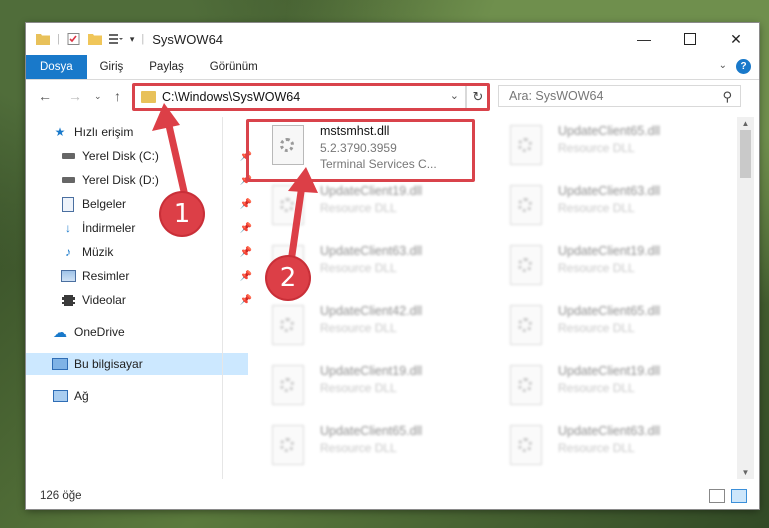 This screenshot has height=528, width=769. I want to click on sidebar-item-this-pc: Bu bilgisayar, so click(137, 364).